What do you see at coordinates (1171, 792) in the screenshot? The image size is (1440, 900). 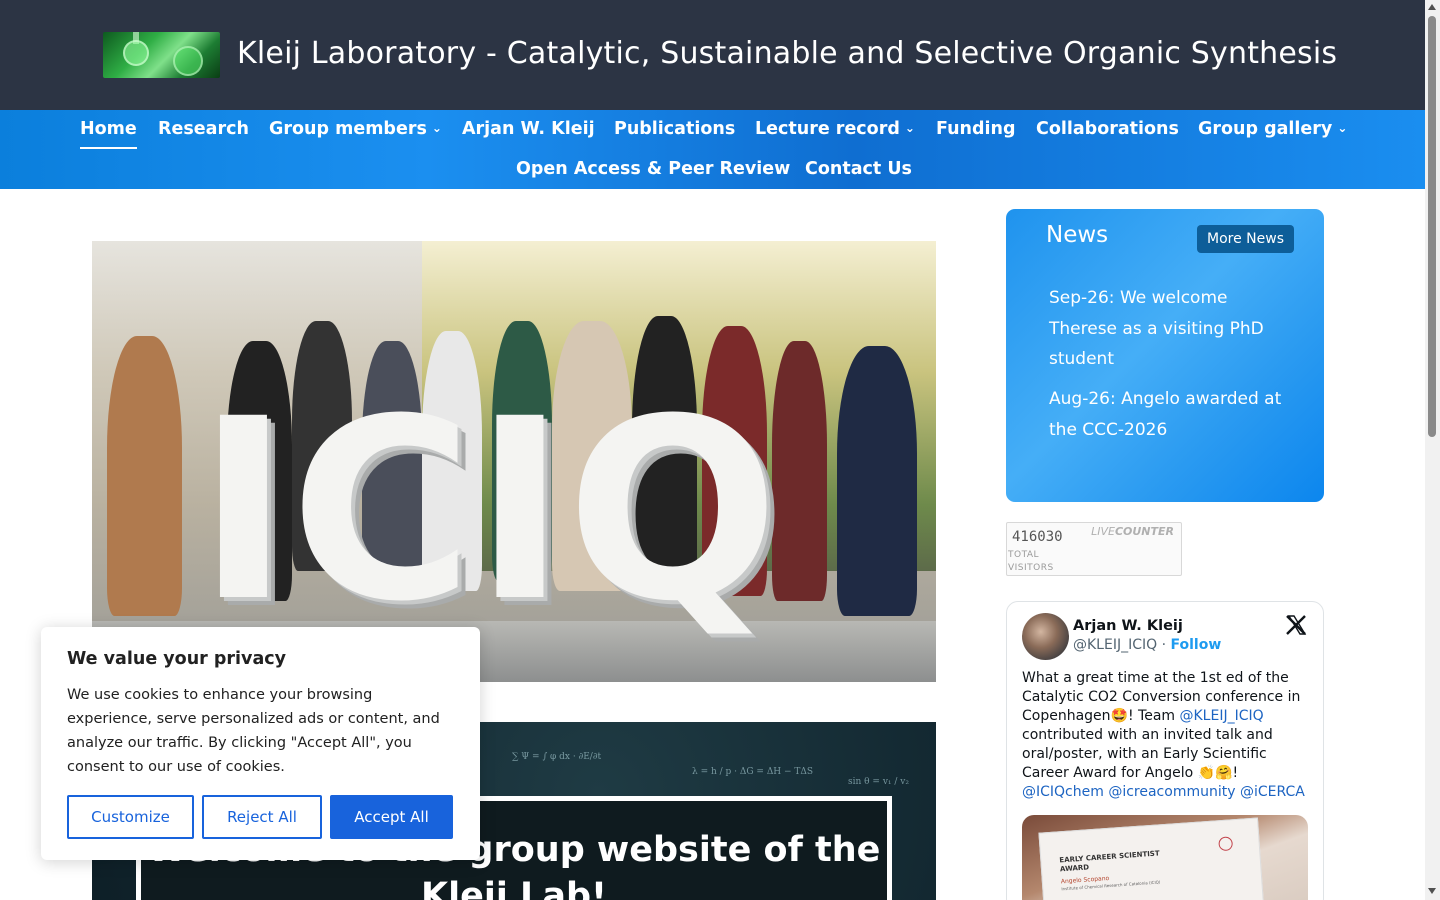 I see `tweet-mention: @icreacommunity` at bounding box center [1171, 792].